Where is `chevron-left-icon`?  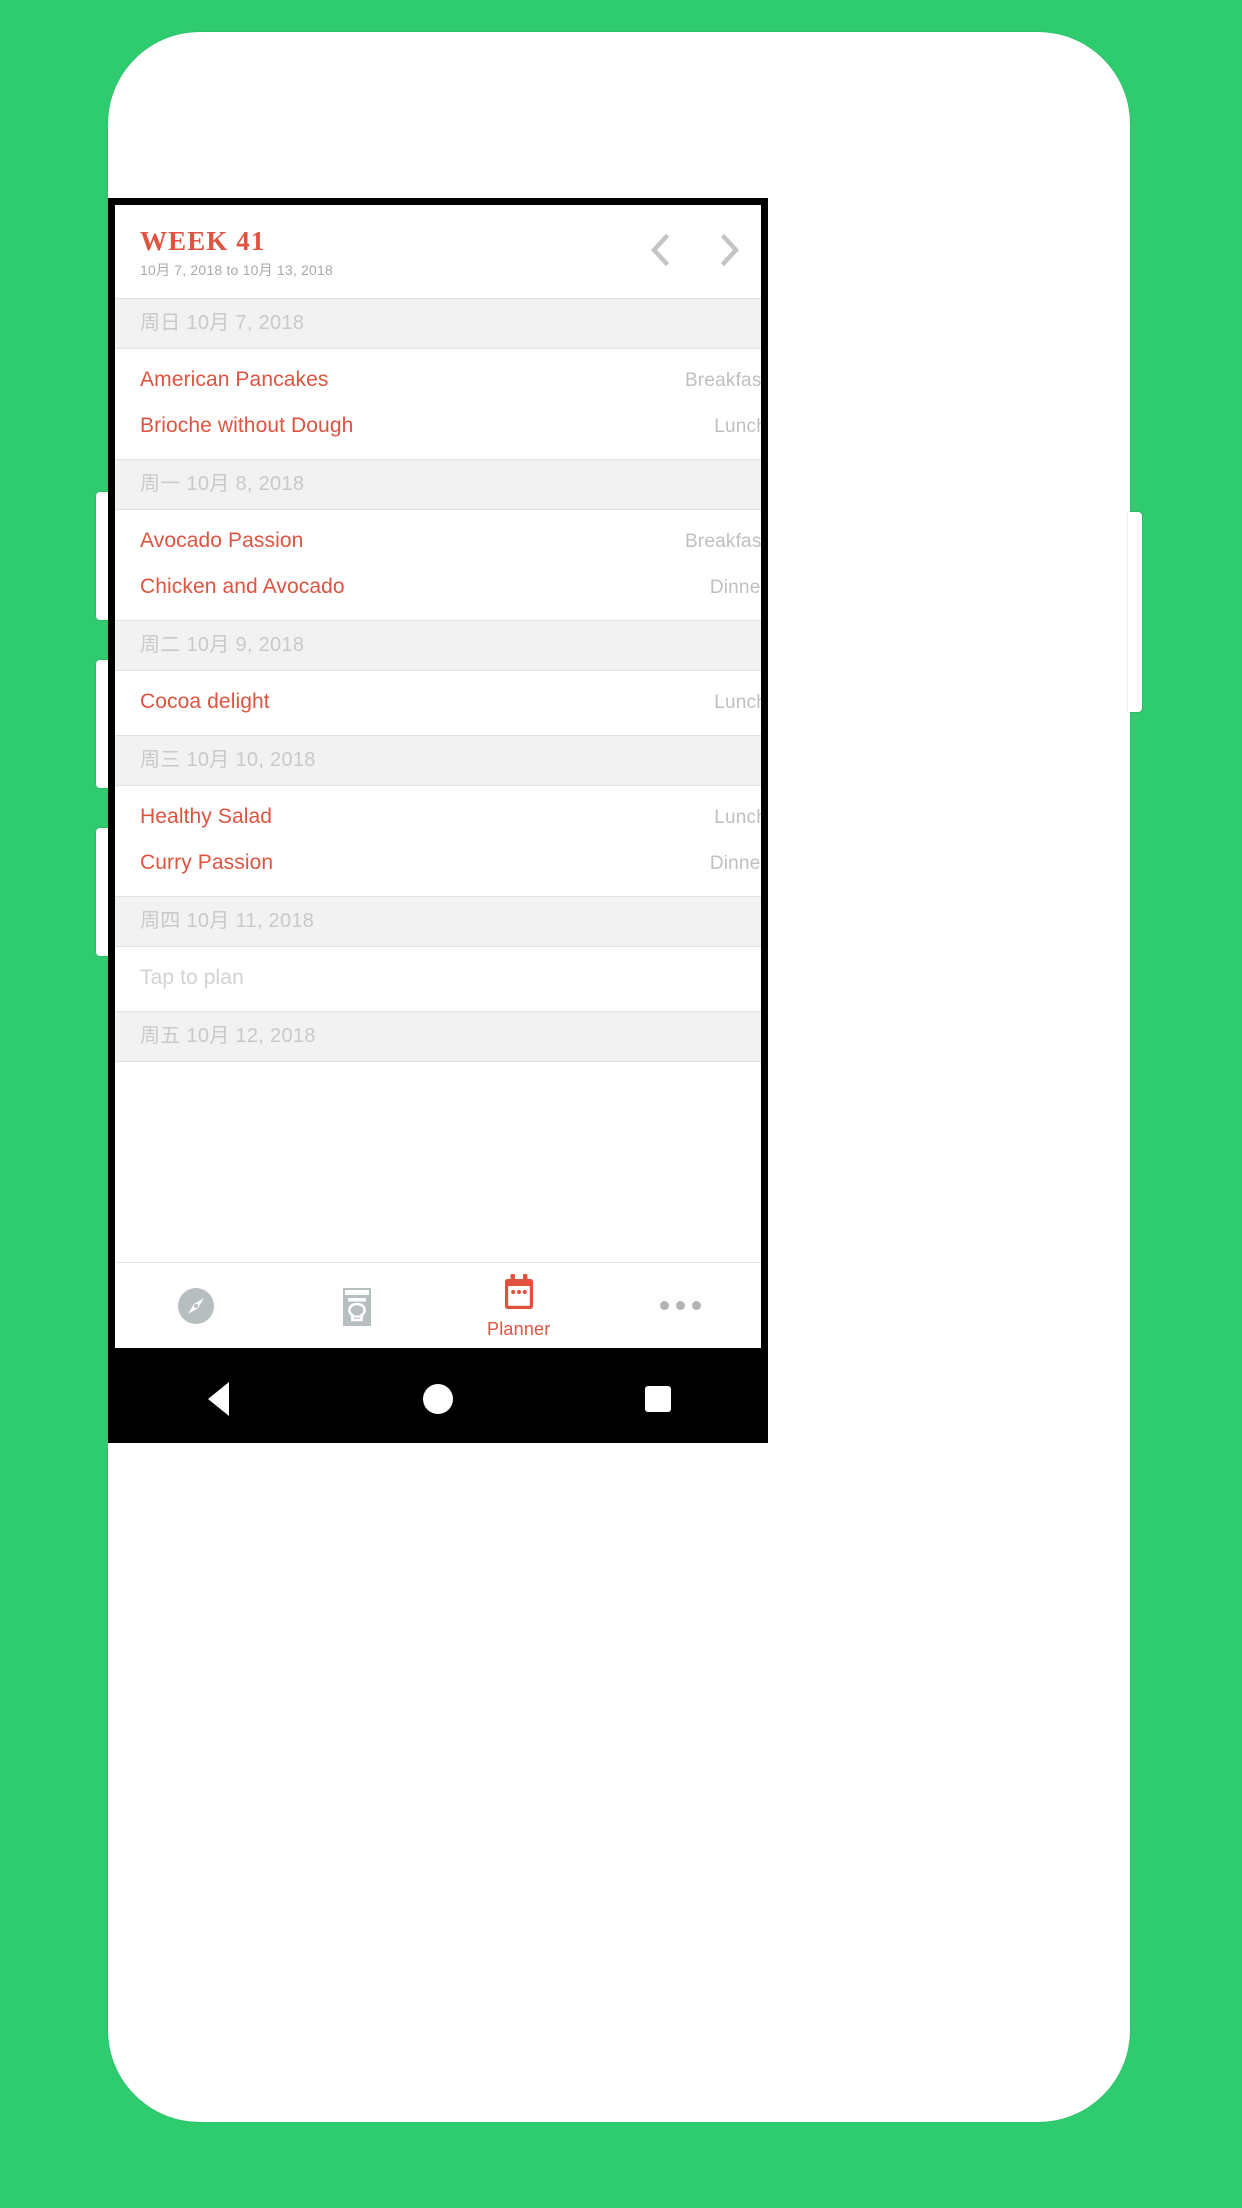
chevron-left-icon is located at coordinates (660, 250).